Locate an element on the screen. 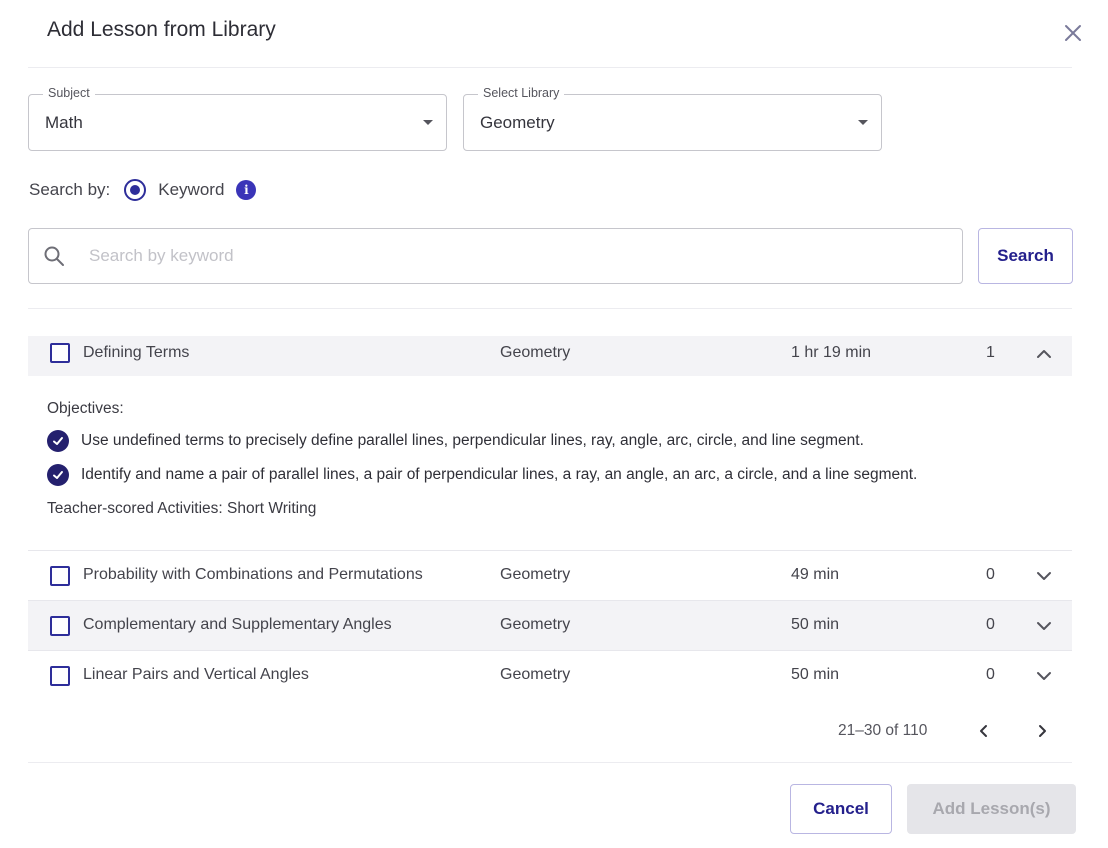 Image resolution: width=1108 pixels, height=848 pixels. lesson-name: Defining Terms is located at coordinates (136, 352).